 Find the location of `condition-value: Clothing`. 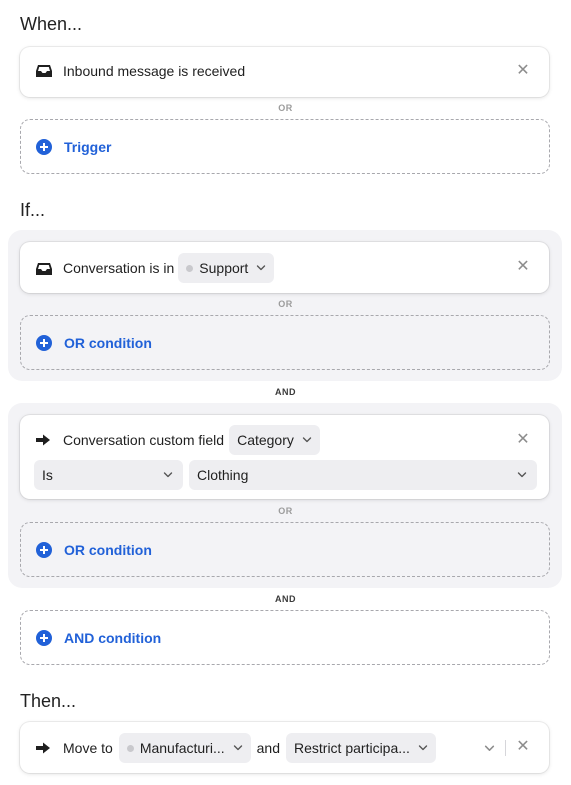

condition-value: Clothing is located at coordinates (223, 475).